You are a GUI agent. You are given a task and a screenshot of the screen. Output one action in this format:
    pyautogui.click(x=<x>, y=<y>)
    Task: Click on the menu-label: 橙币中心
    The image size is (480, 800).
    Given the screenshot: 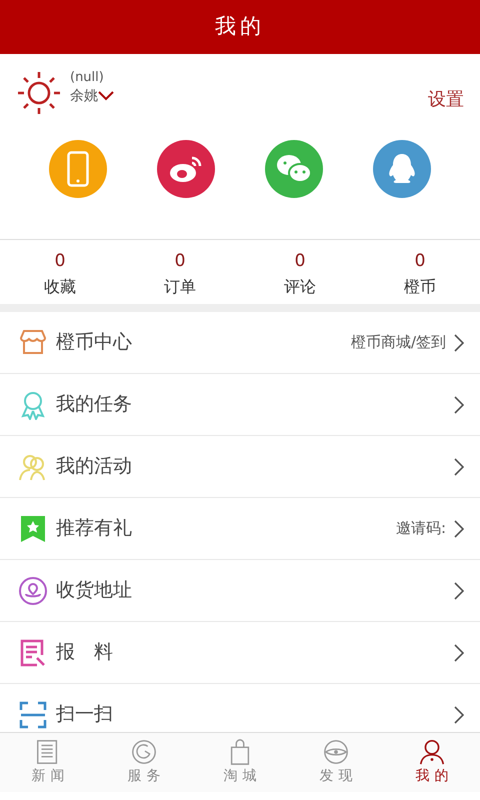 What is the action you would take?
    pyautogui.click(x=94, y=343)
    